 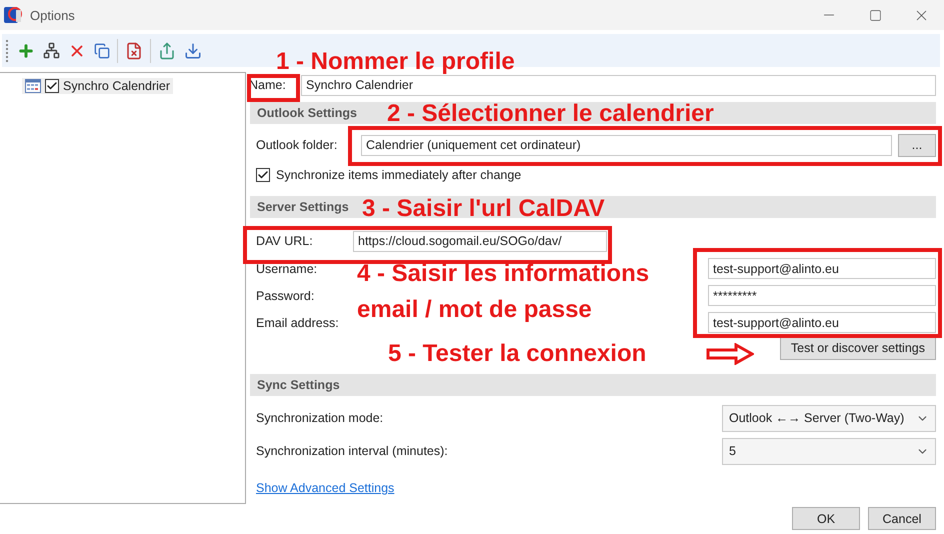 I want to click on annotation-text: 5 - Tester la connexion, so click(x=517, y=354).